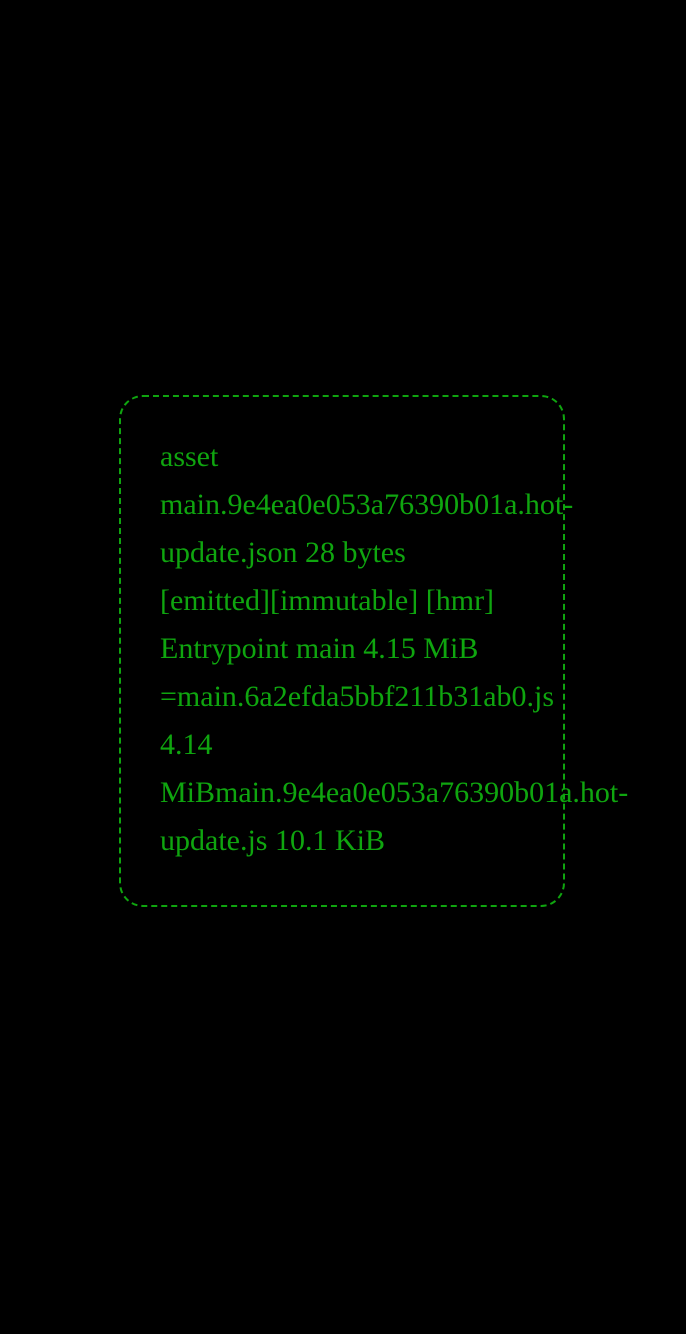 Image resolution: width=686 pixels, height=1334 pixels. Describe the element at coordinates (394, 792) in the screenshot. I see `log-line: MiBmain.9e4ea0e053a76390b01a.hot-` at that location.